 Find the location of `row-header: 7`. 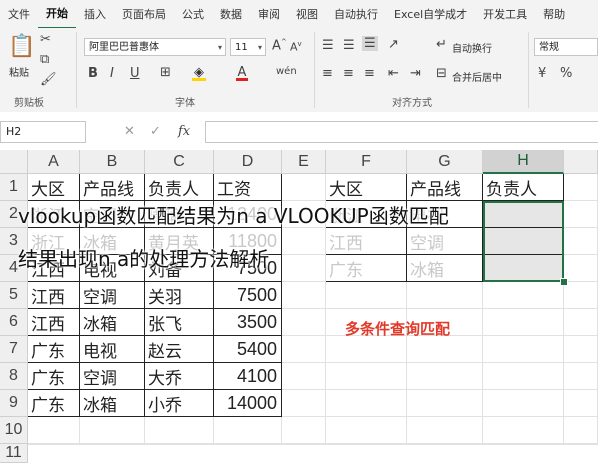

row-header: 7 is located at coordinates (14, 349).